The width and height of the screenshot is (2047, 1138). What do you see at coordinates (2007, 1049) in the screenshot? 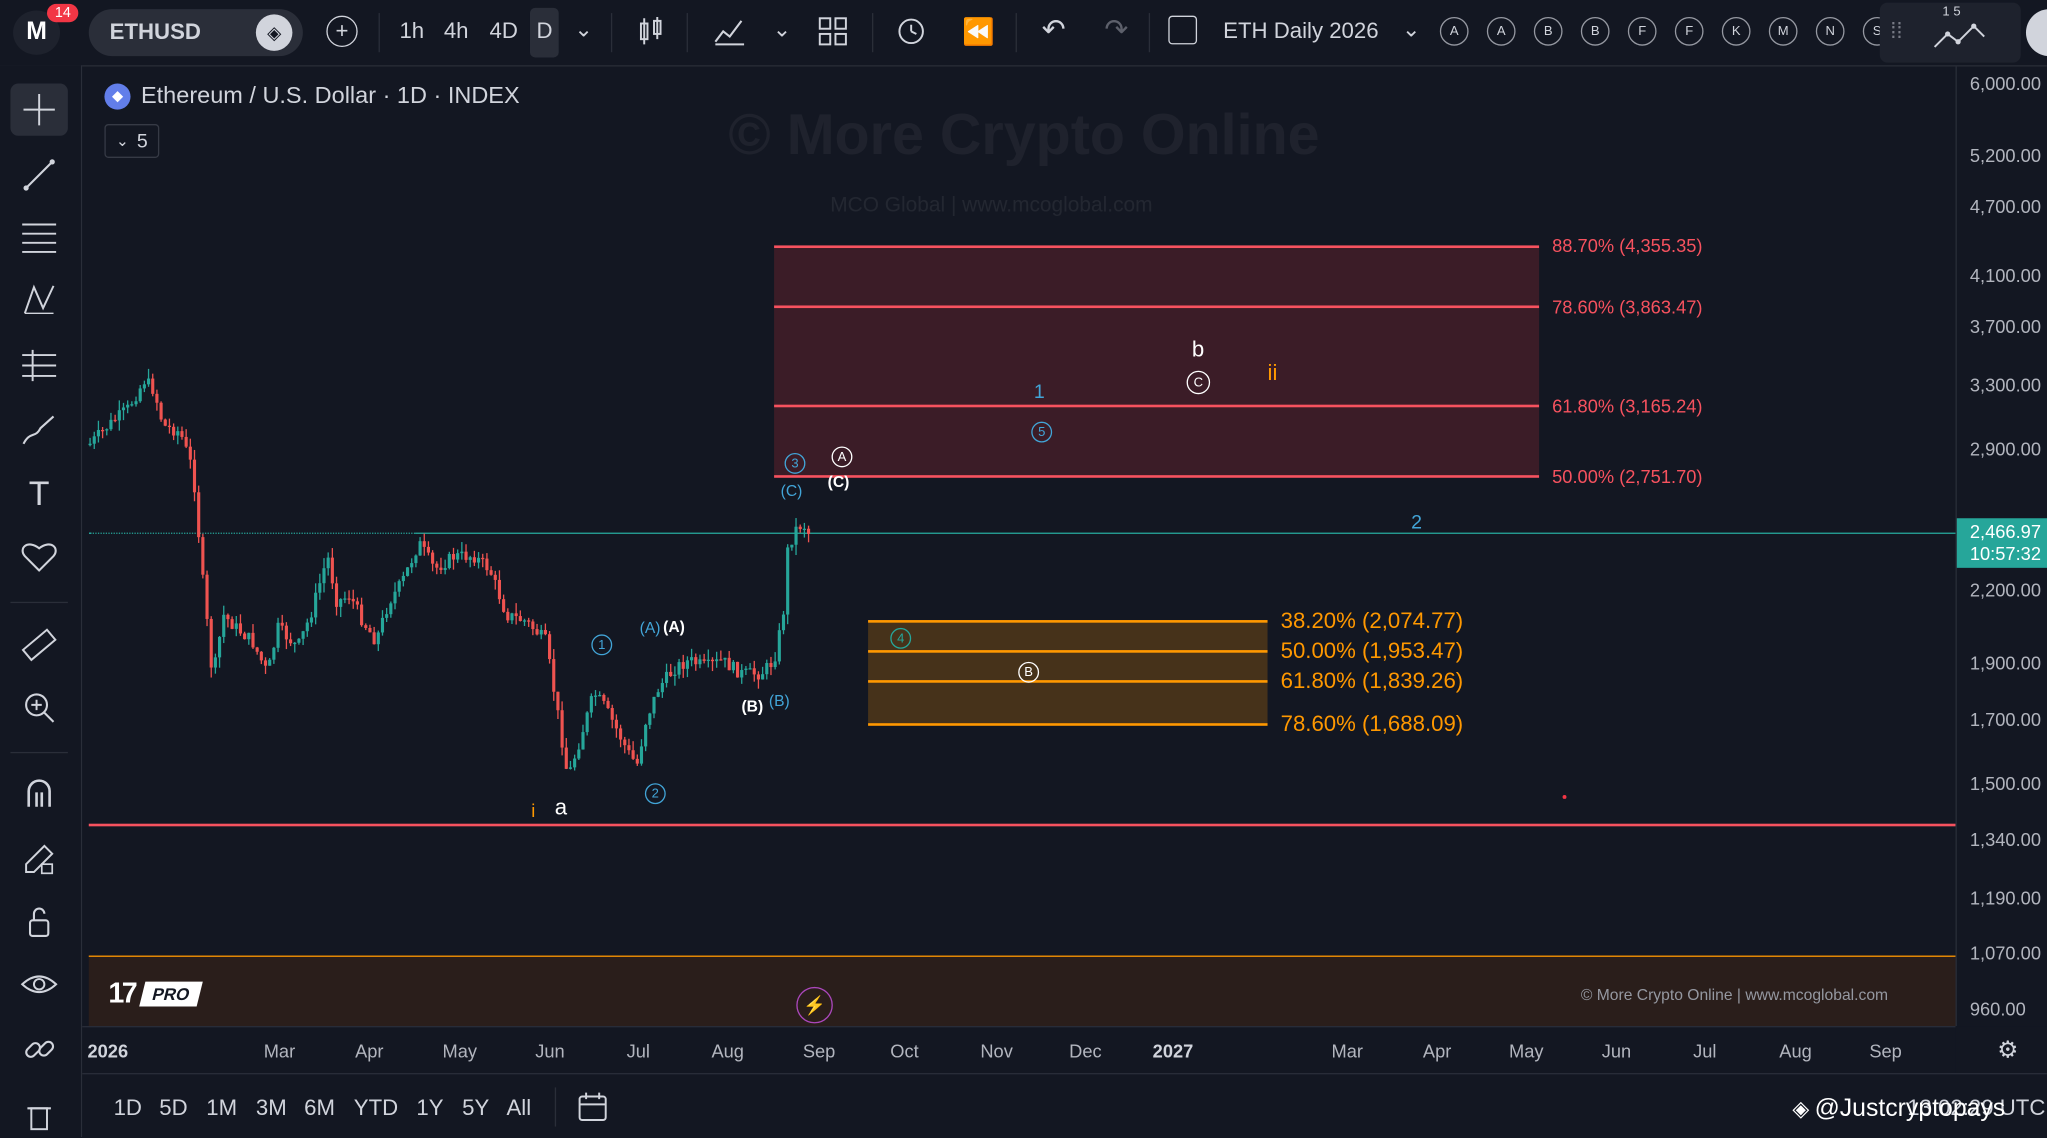
I see `settings-gear-icon: ⚙` at bounding box center [2007, 1049].